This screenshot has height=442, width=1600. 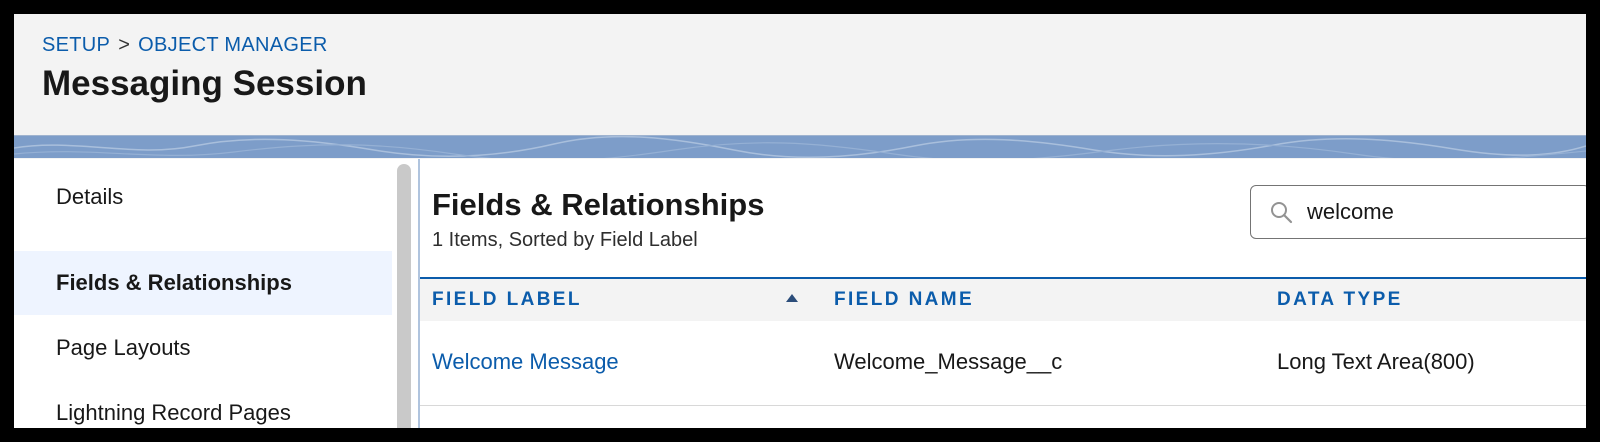 I want to click on sidebar-item-page-layouts: Page Layouts, so click(x=203, y=348).